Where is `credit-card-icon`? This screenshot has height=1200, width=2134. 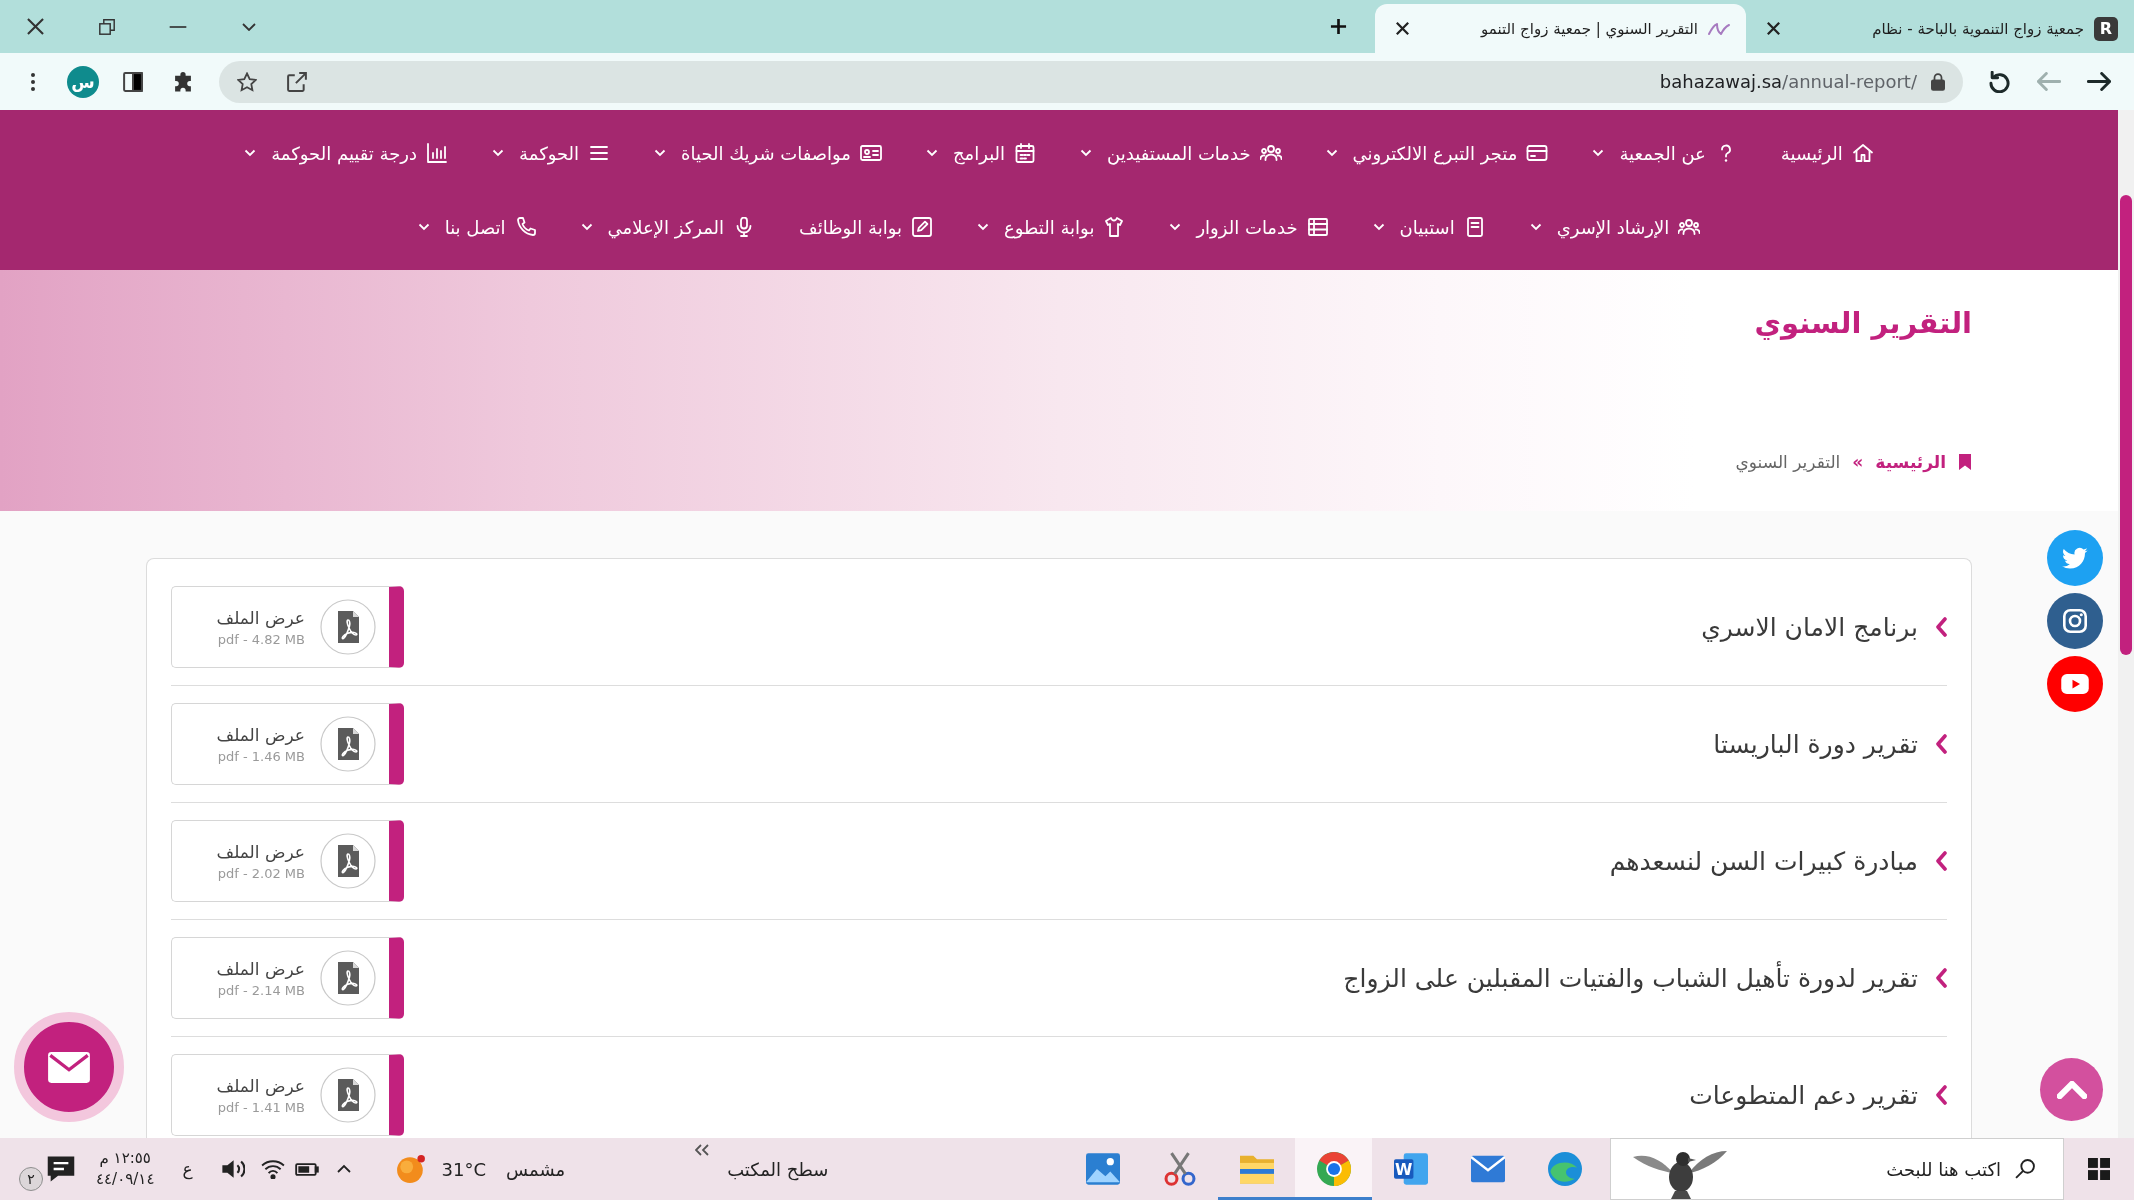 credit-card-icon is located at coordinates (1537, 153).